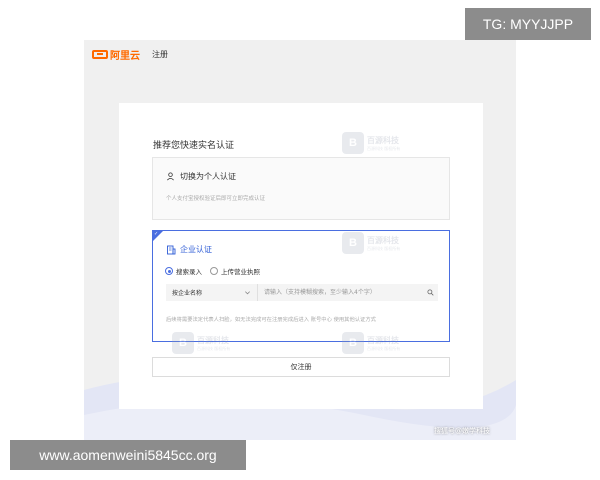 Image resolution: width=600 pixels, height=480 pixels. I want to click on search-type-value: 按企业名称, so click(187, 293).